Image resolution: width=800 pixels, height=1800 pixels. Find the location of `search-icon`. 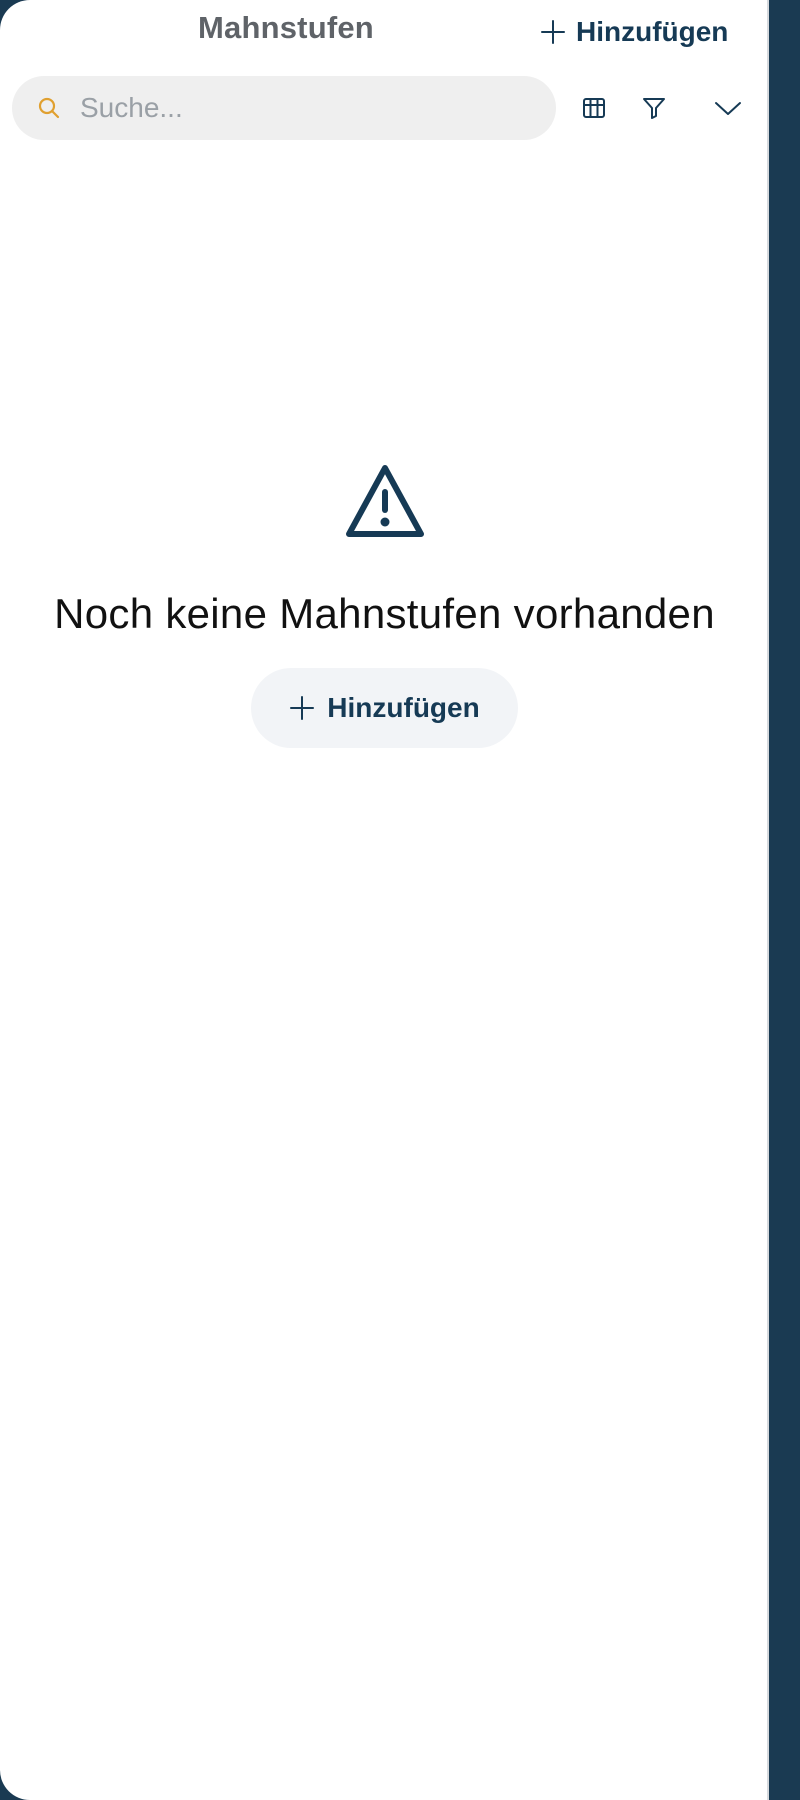

search-icon is located at coordinates (49, 108).